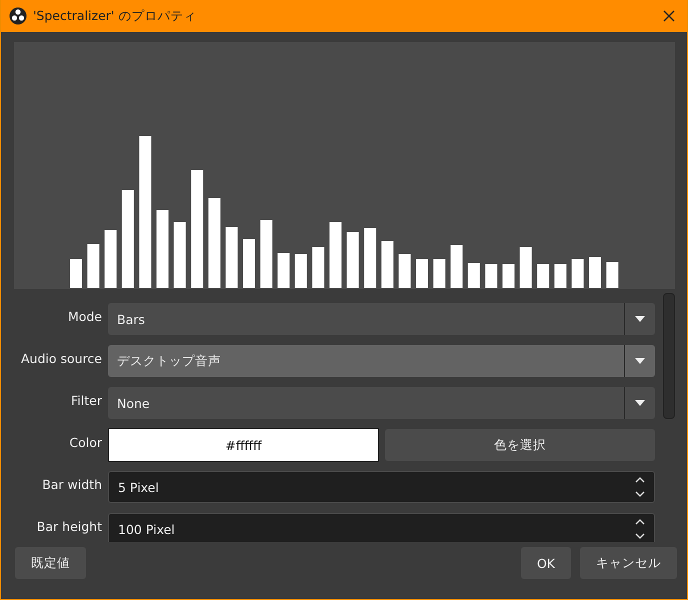  I want to click on ok-button: OK, so click(545, 563).